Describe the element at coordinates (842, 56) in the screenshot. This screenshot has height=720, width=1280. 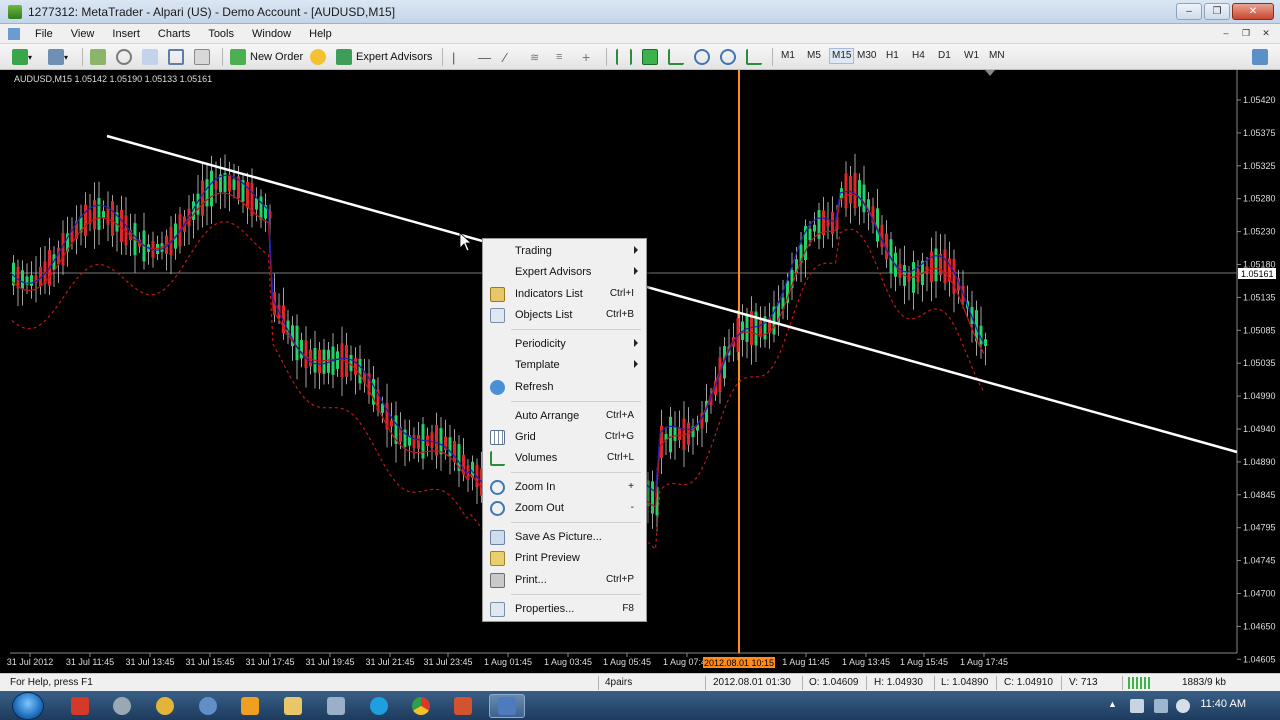
I see `timeframe-m15: M15` at that location.